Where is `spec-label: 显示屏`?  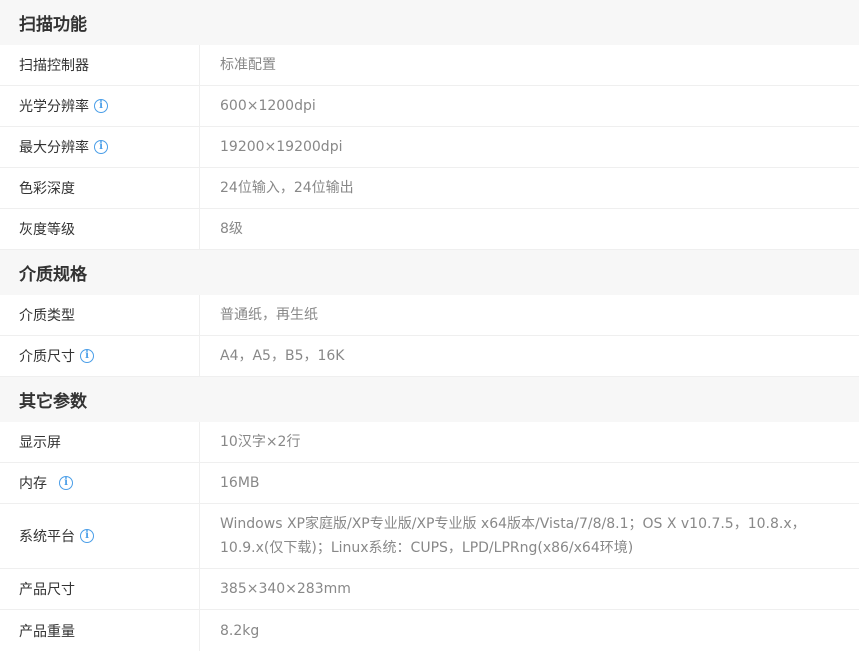 spec-label: 显示屏 is located at coordinates (100, 442).